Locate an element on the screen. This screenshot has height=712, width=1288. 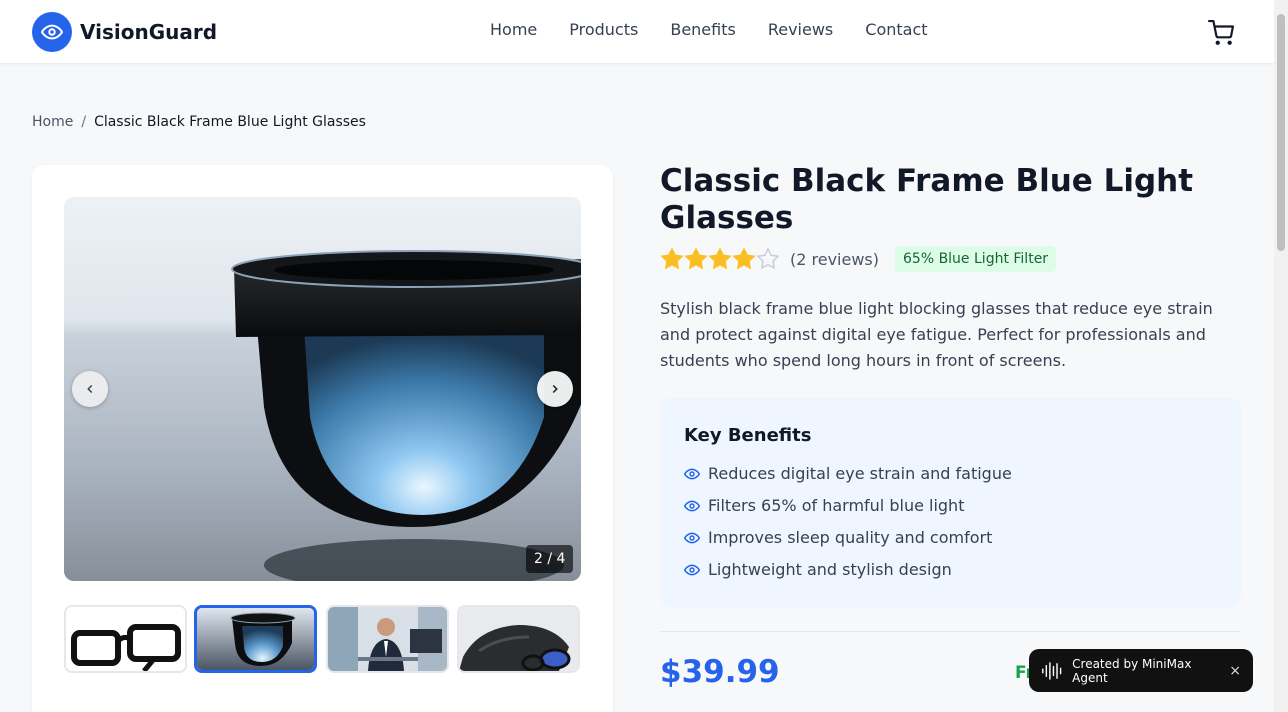
star-rating is located at coordinates (720, 259).